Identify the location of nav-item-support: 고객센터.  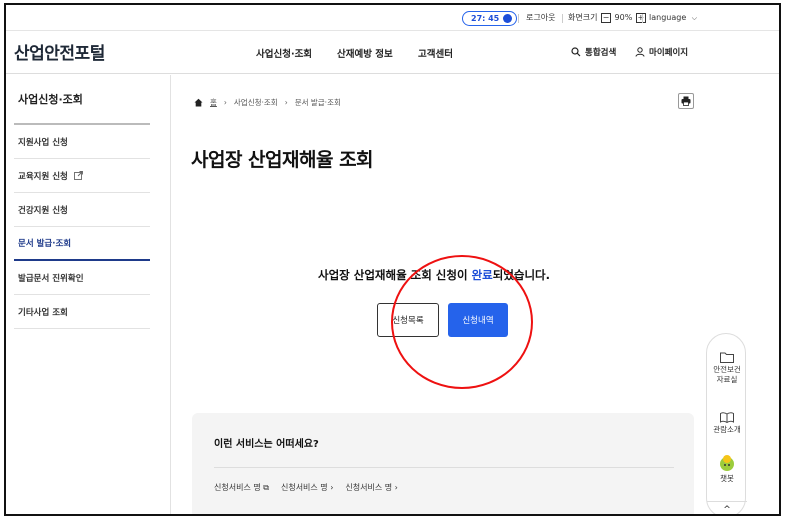
(435, 53).